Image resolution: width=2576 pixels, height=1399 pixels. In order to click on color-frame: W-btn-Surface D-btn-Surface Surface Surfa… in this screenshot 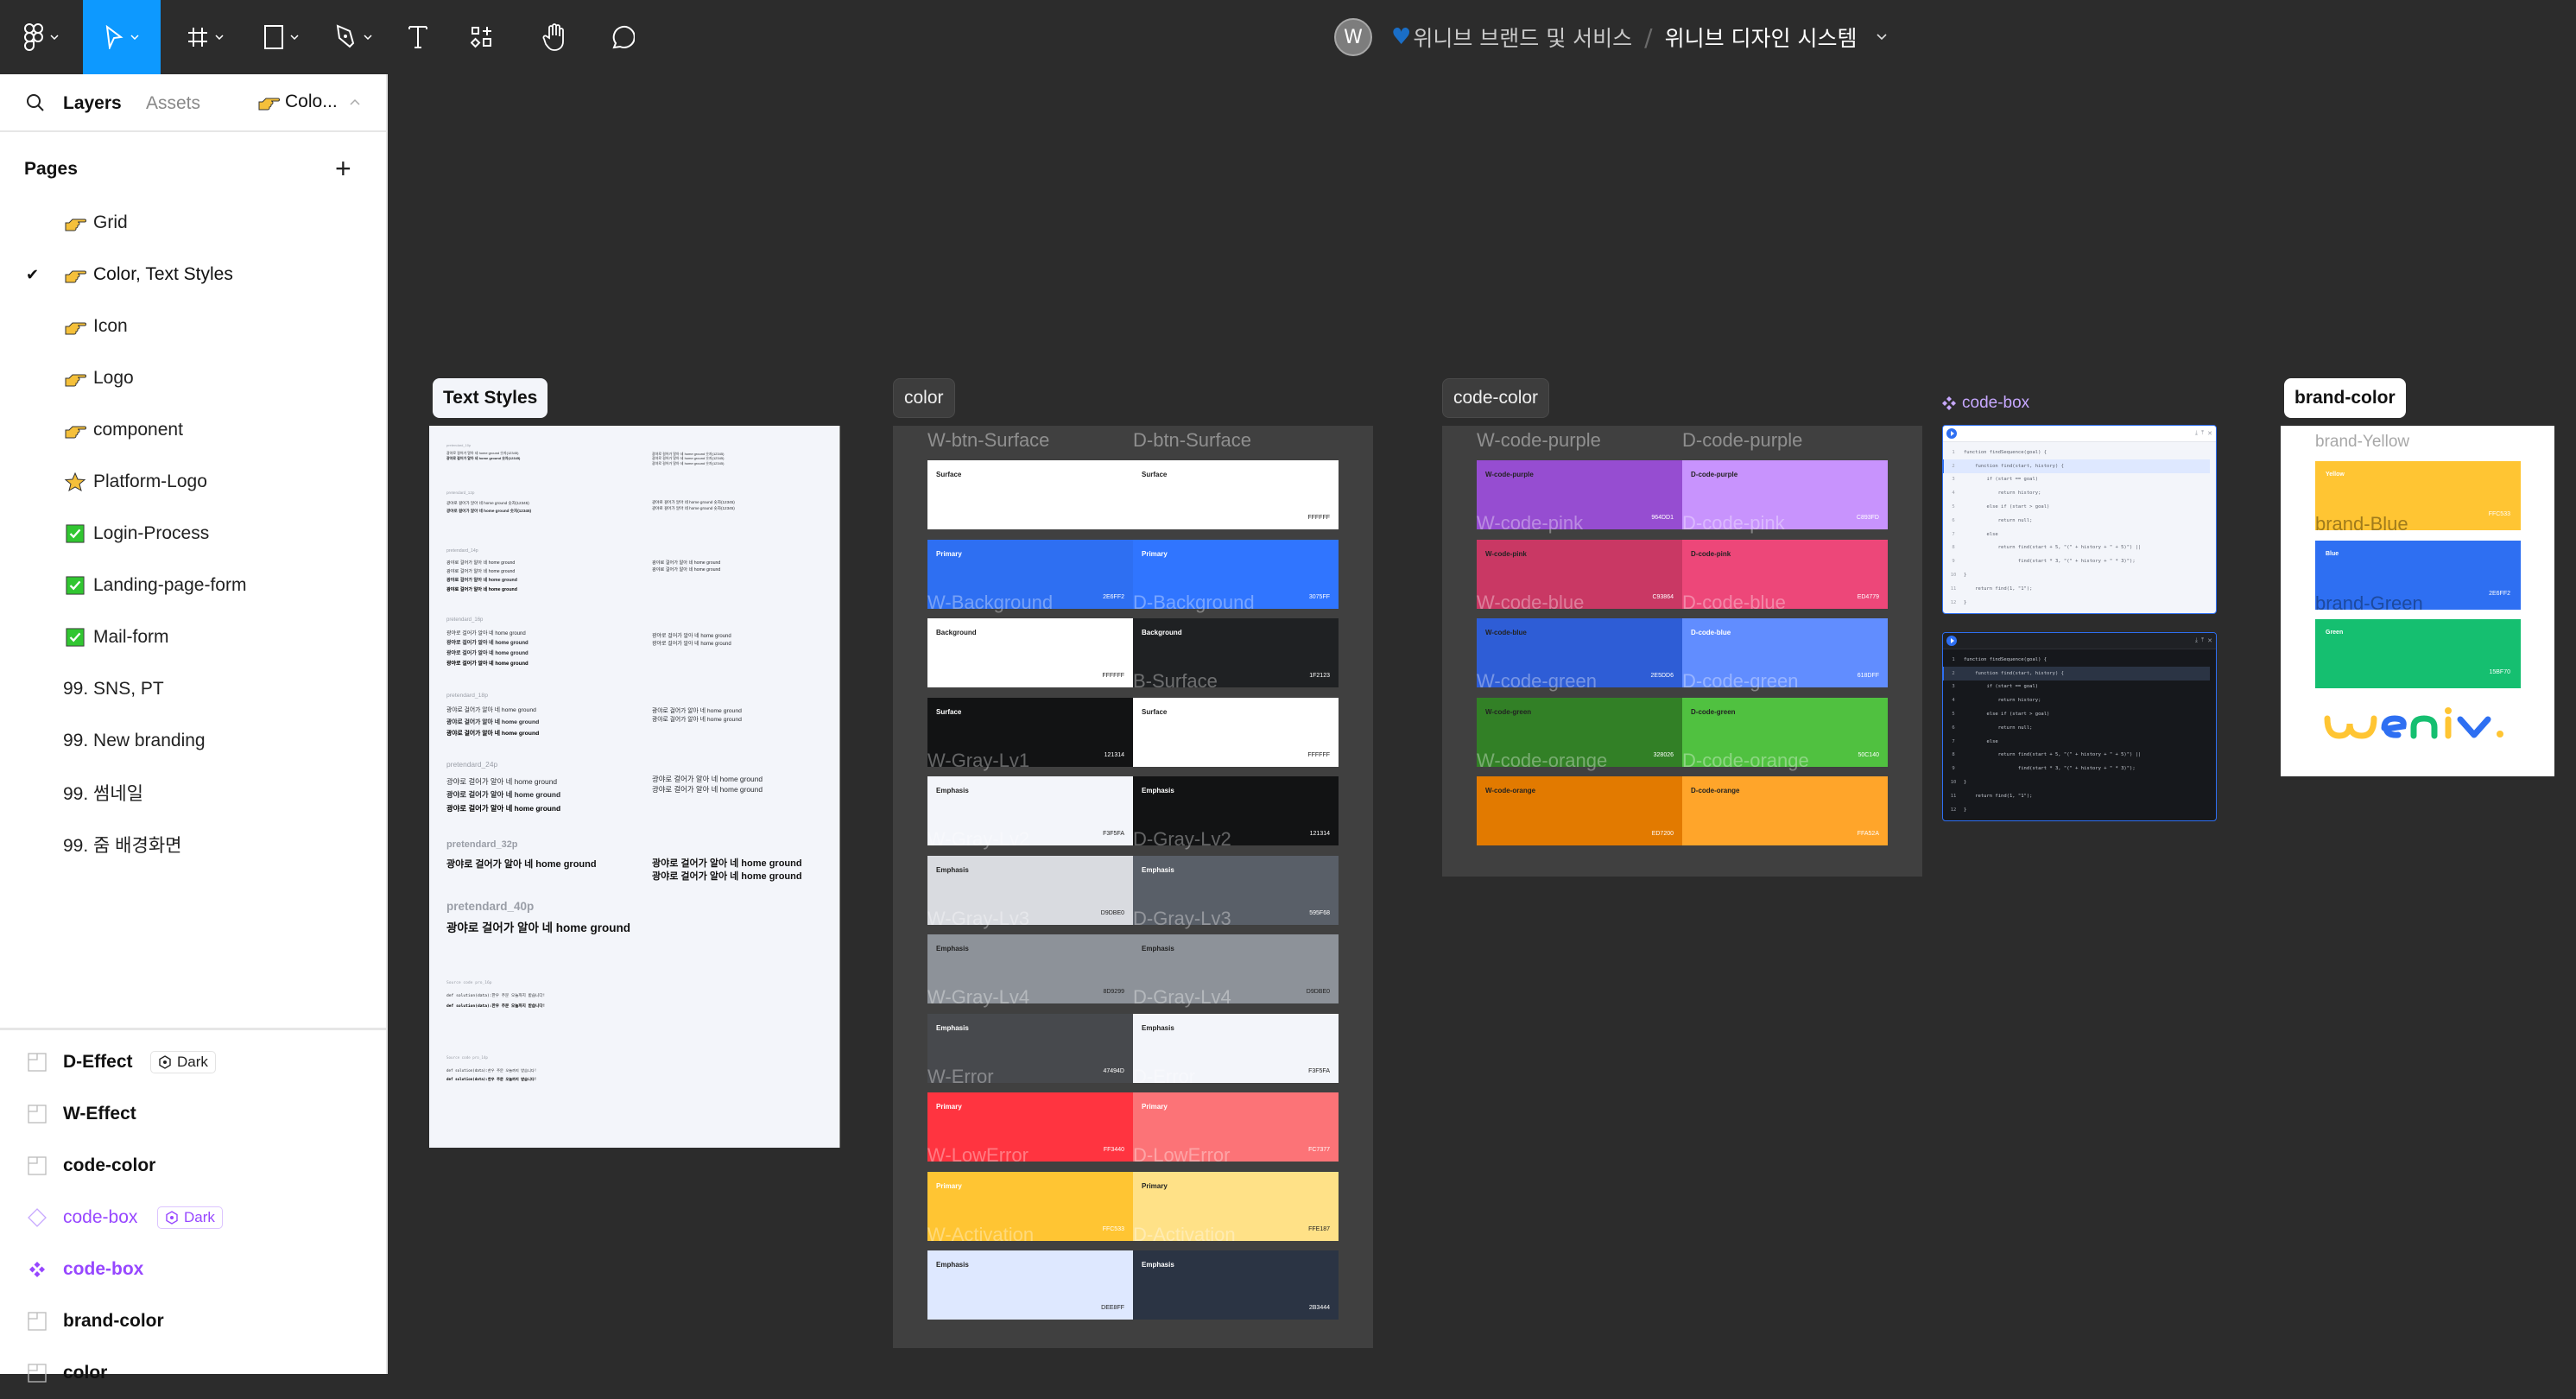, I will do `click(1133, 887)`.